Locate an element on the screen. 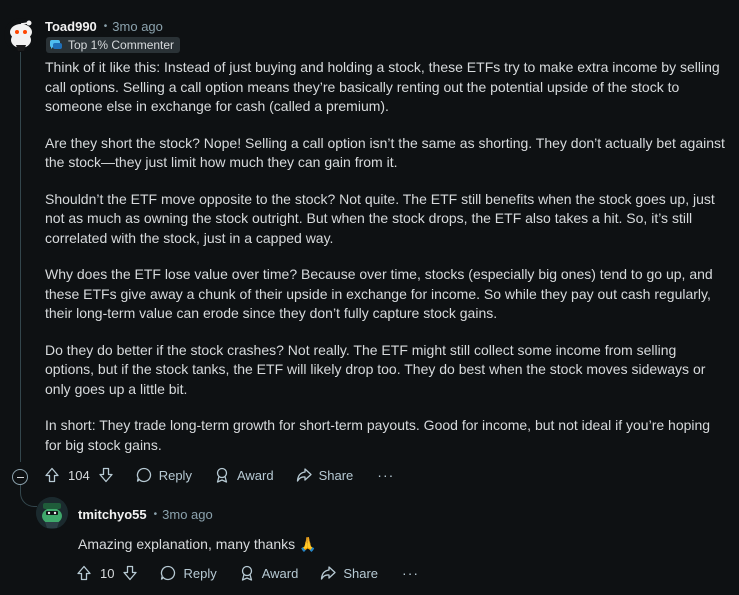  minus-icon is located at coordinates (20, 477).